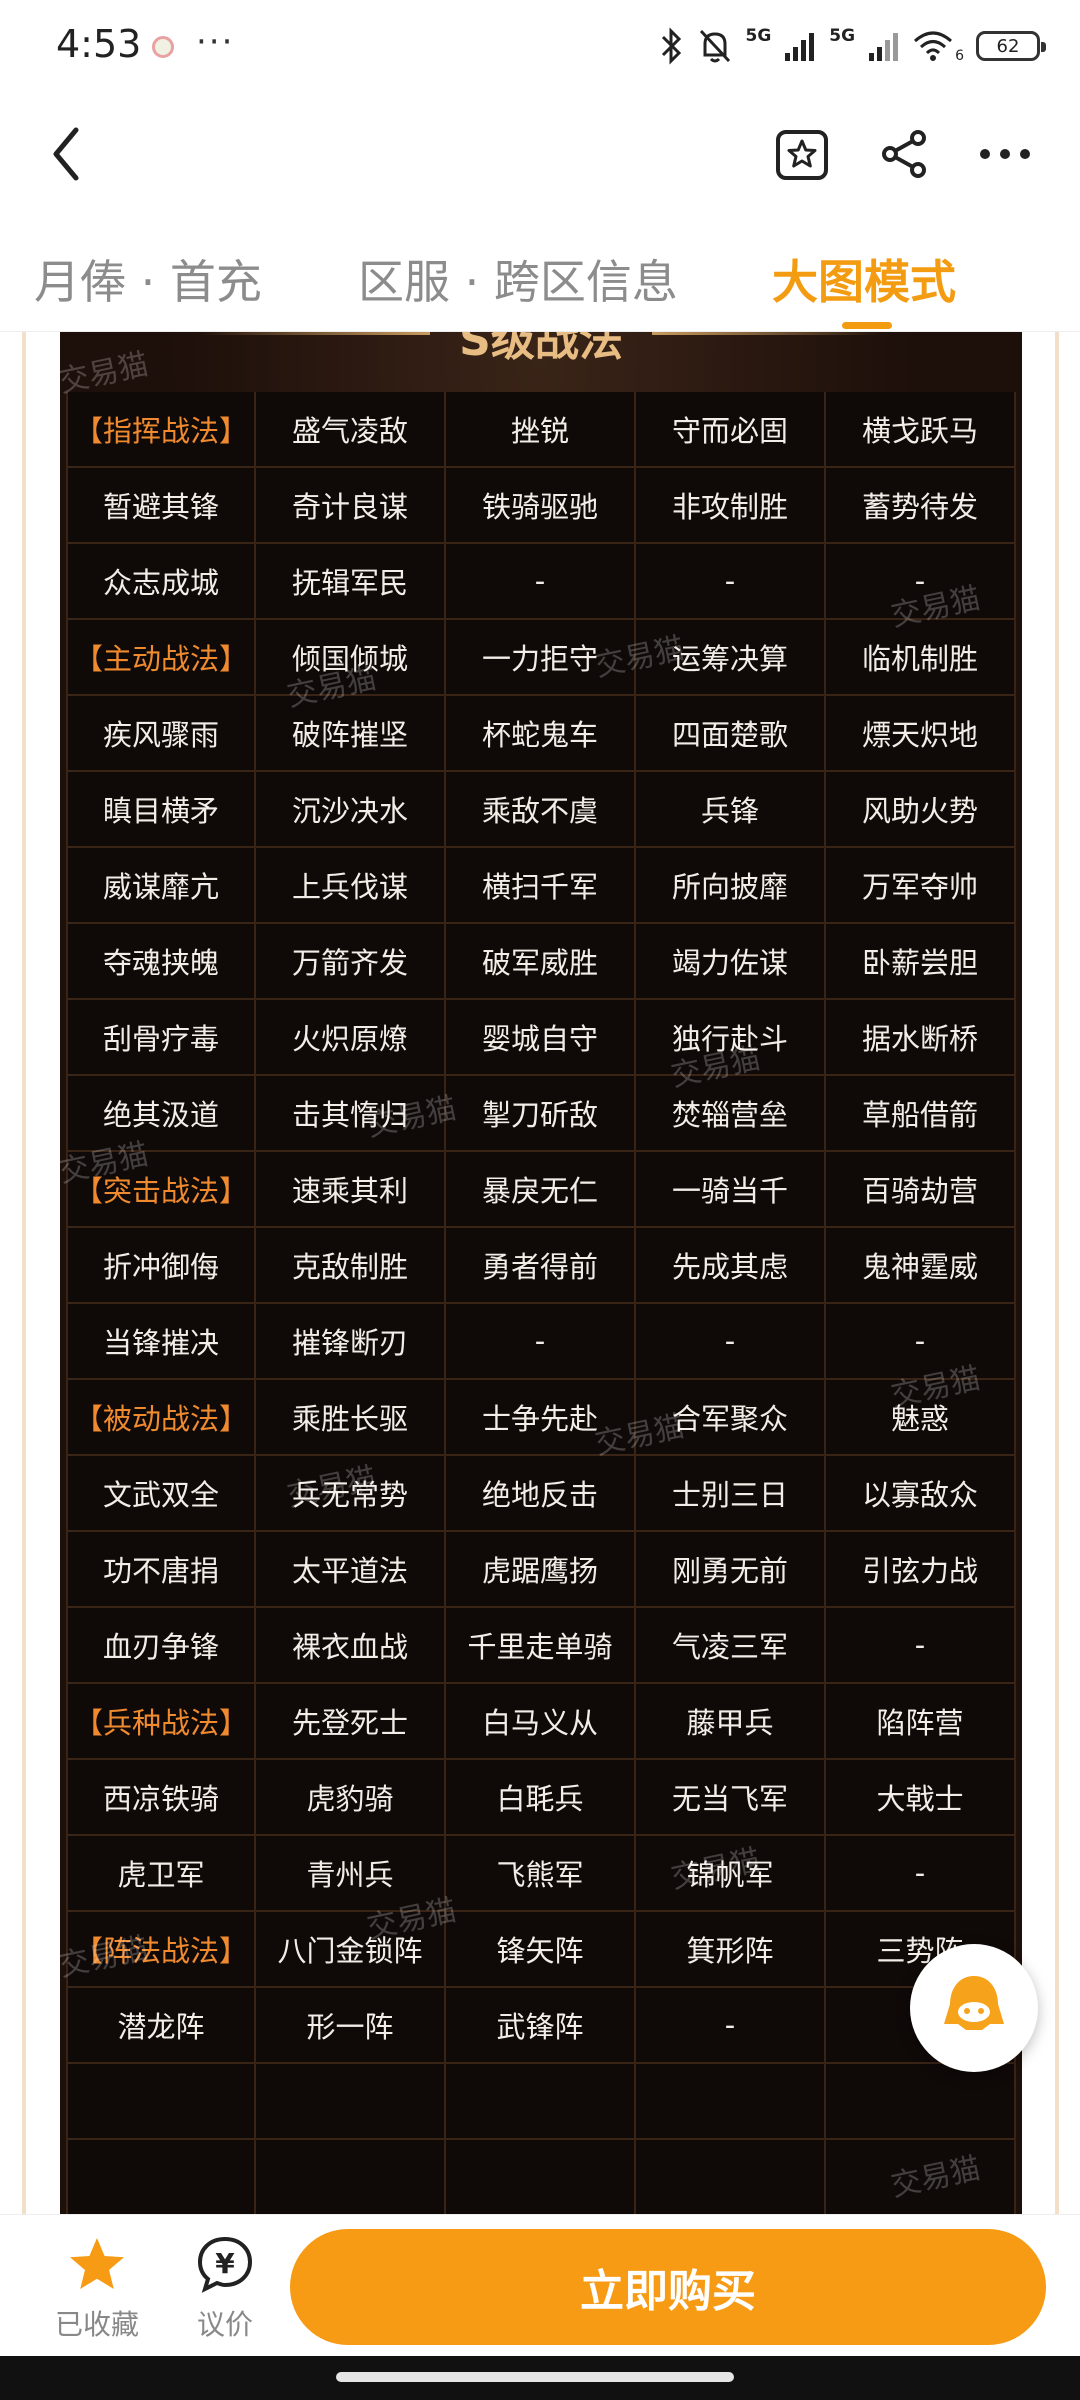 The width and height of the screenshot is (1080, 2400). I want to click on skill-cell: 万箭齐发, so click(351, 962).